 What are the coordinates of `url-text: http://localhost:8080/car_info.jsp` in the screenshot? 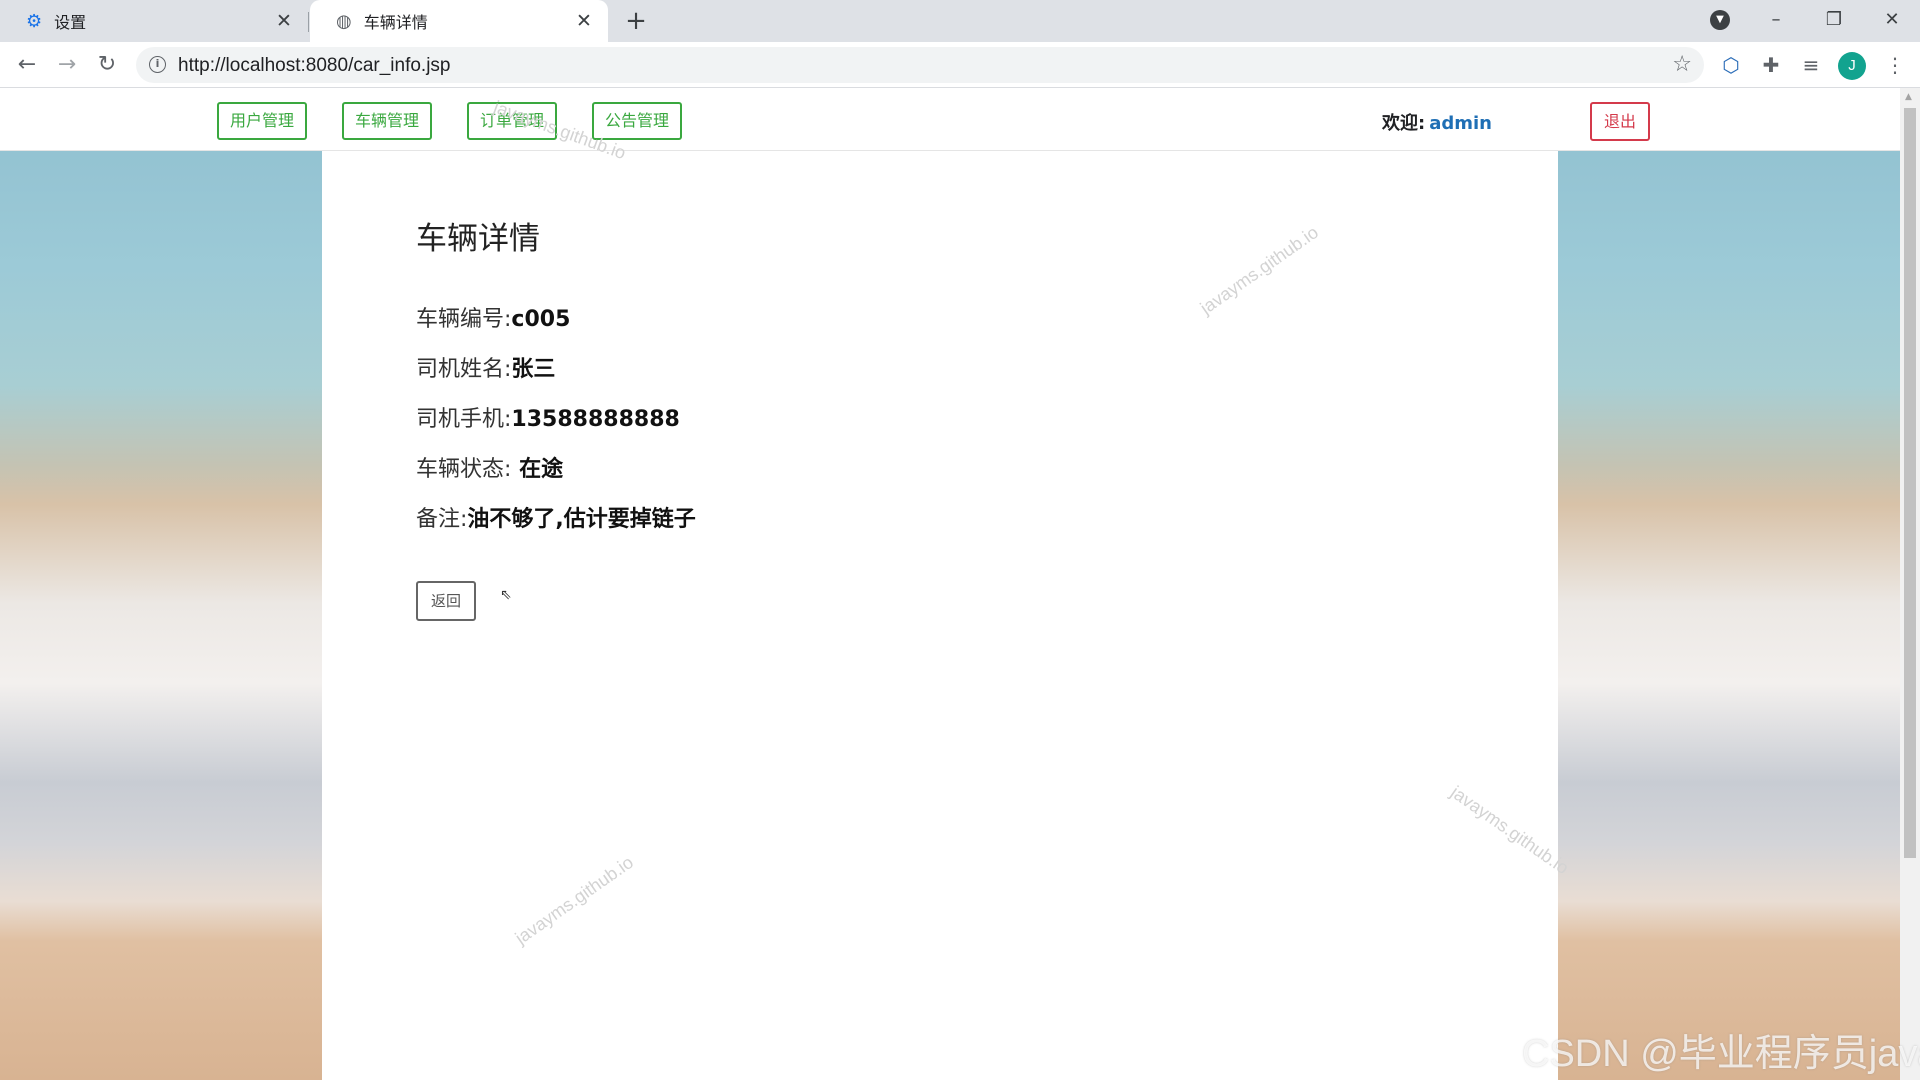 It's located at (314, 66).